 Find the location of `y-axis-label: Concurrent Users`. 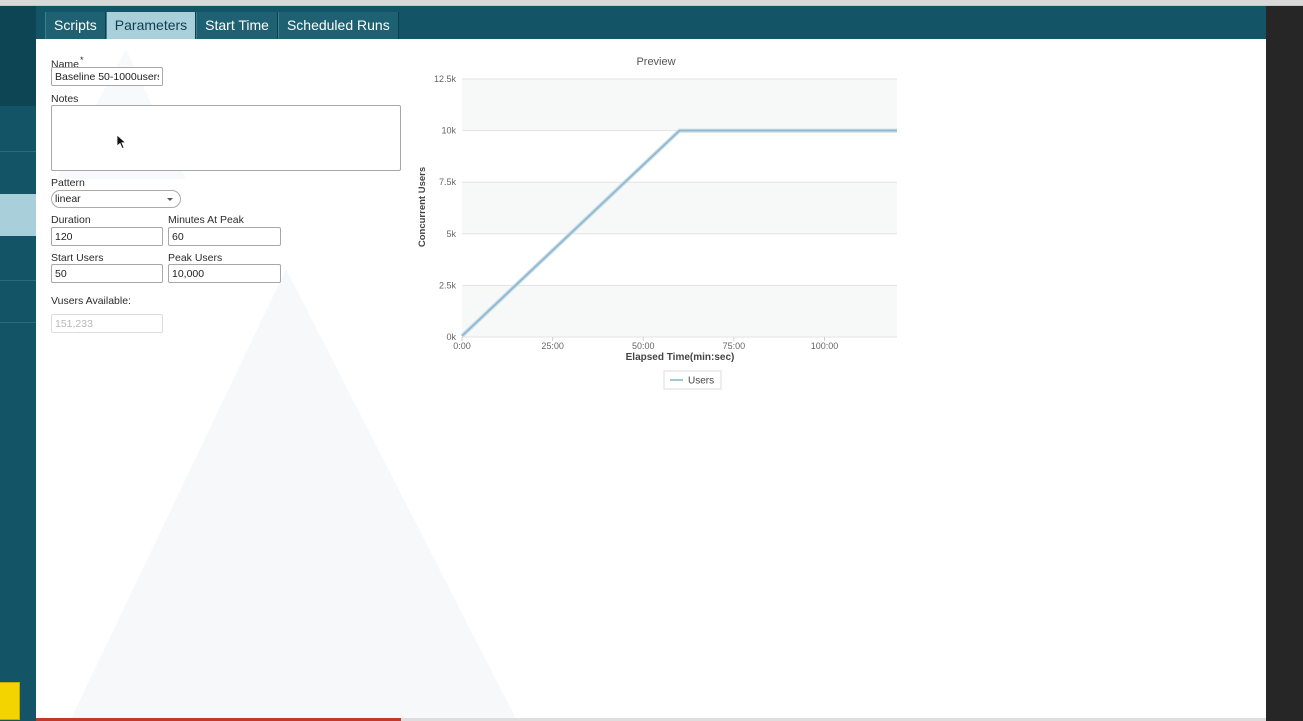

y-axis-label: Concurrent Users is located at coordinates (422, 207).